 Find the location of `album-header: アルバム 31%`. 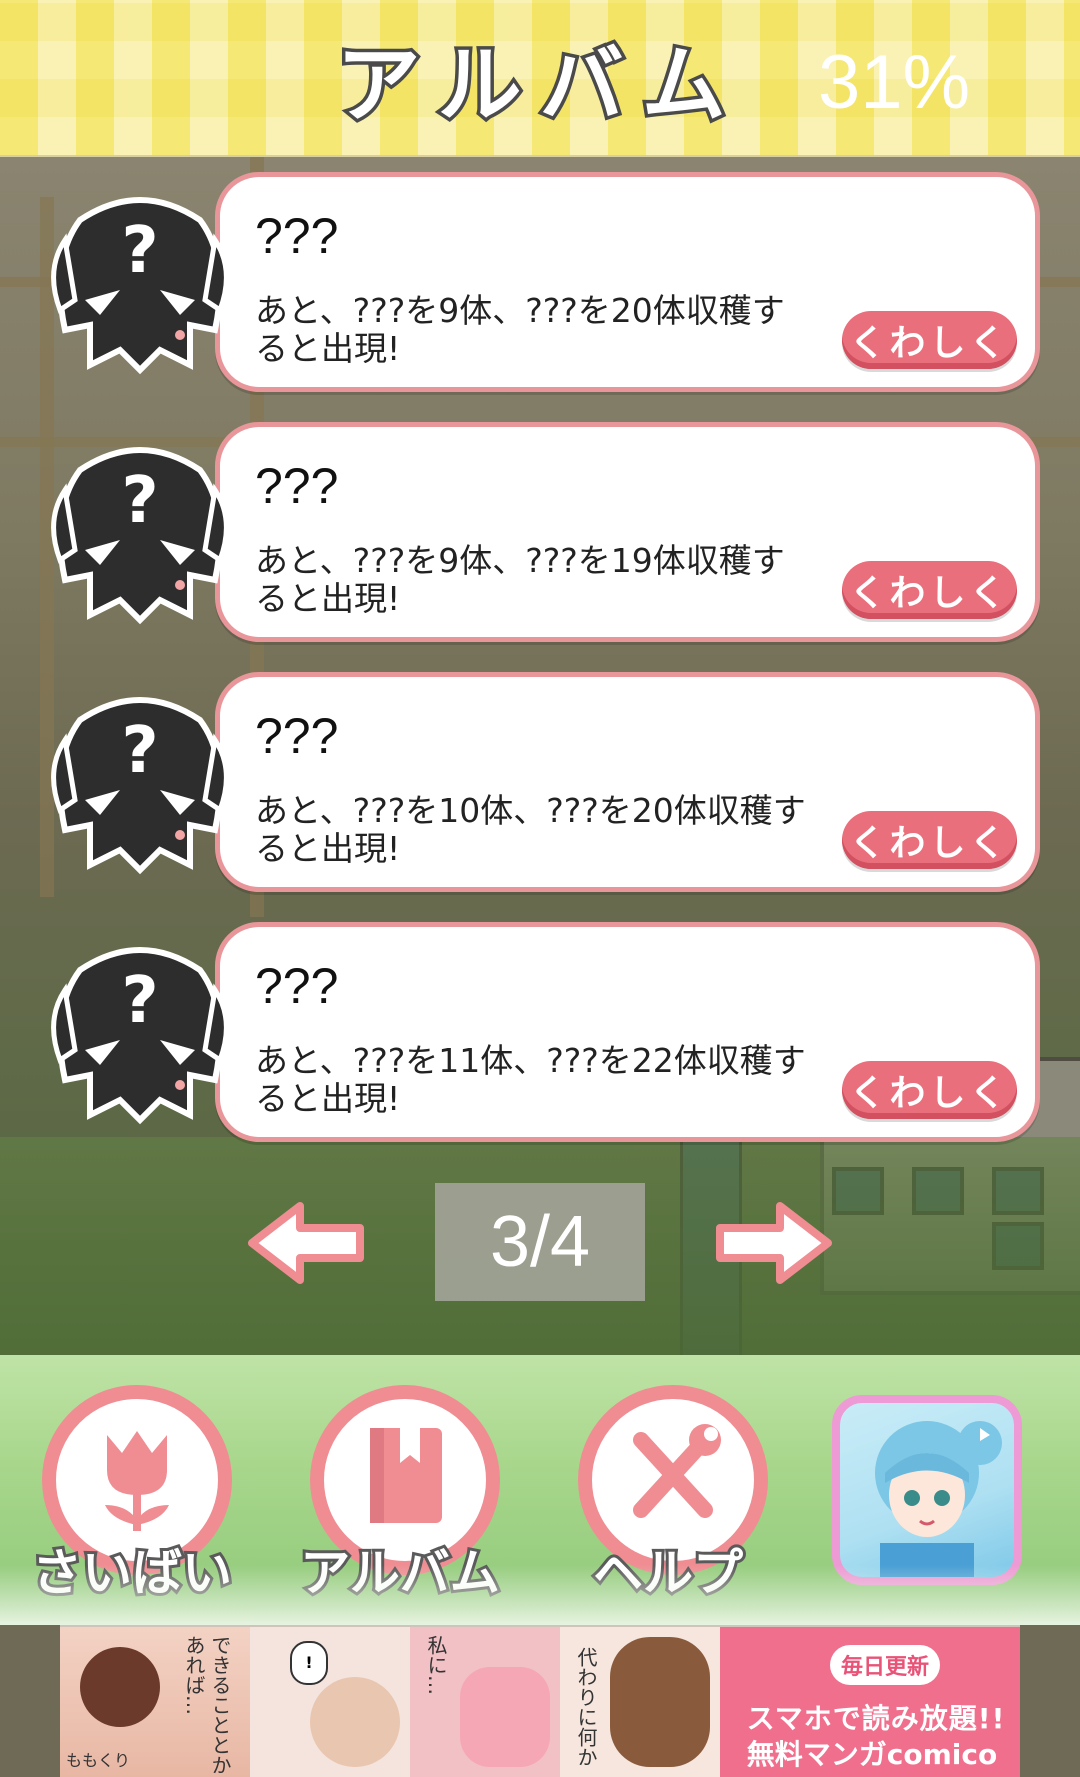

album-header: アルバム 31% is located at coordinates (540, 78).